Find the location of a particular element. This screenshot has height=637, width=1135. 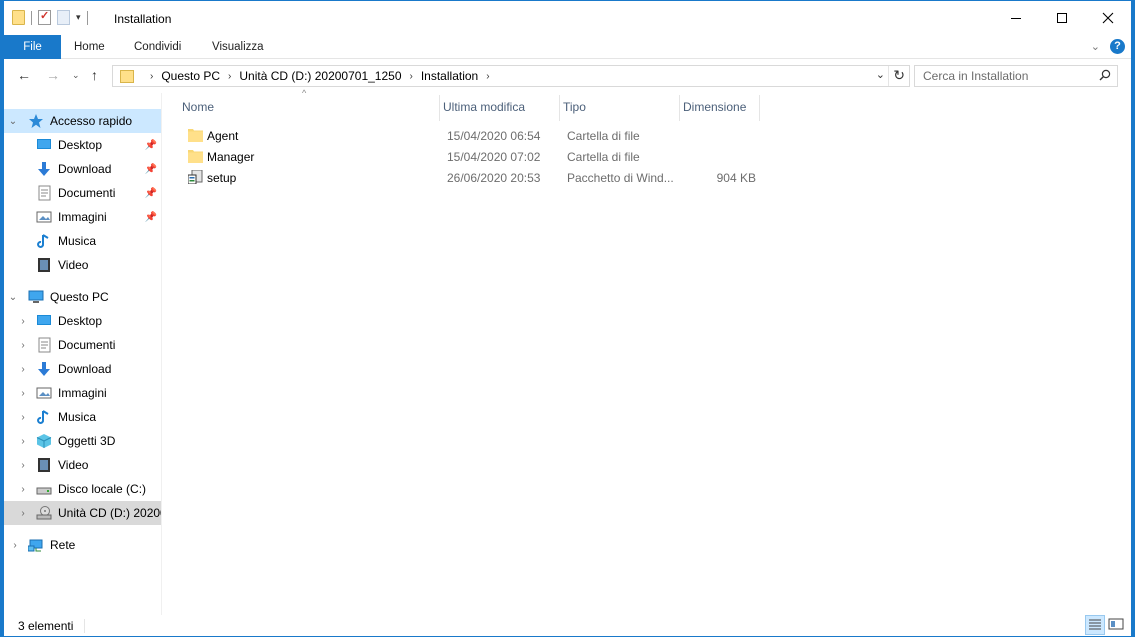

help-icon: ? is located at coordinates (1117, 46).